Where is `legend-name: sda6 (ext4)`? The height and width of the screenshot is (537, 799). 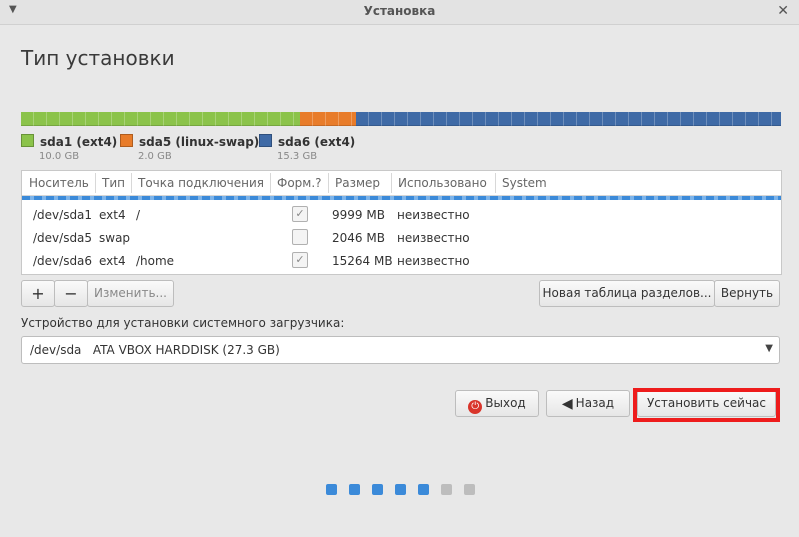 legend-name: sda6 (ext4) is located at coordinates (317, 142).